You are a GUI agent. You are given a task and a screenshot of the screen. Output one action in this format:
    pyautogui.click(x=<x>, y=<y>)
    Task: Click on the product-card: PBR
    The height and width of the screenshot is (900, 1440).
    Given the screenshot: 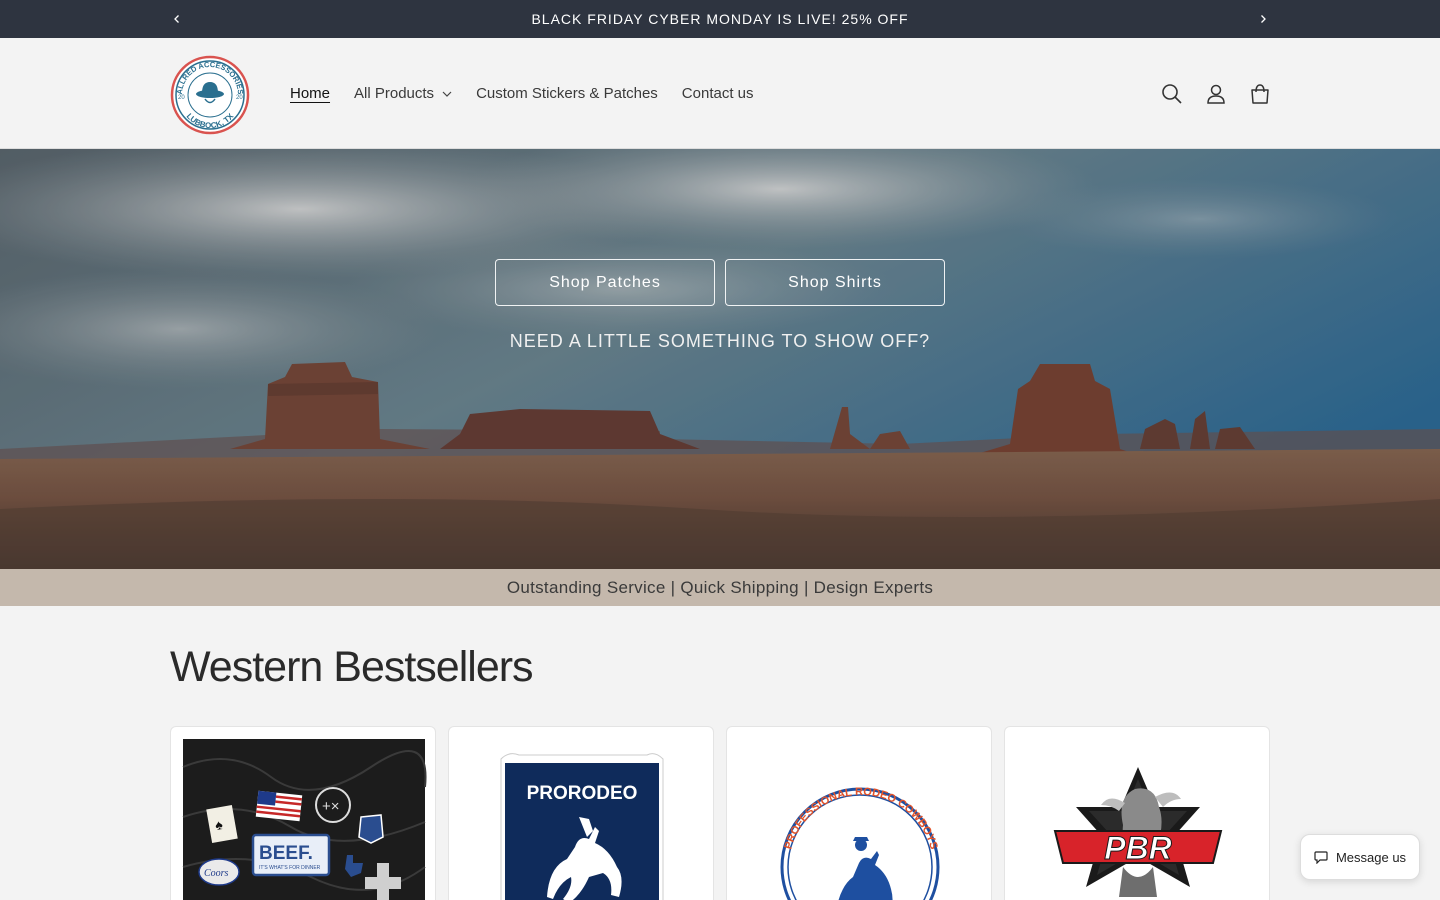 What is the action you would take?
    pyautogui.click(x=1137, y=813)
    